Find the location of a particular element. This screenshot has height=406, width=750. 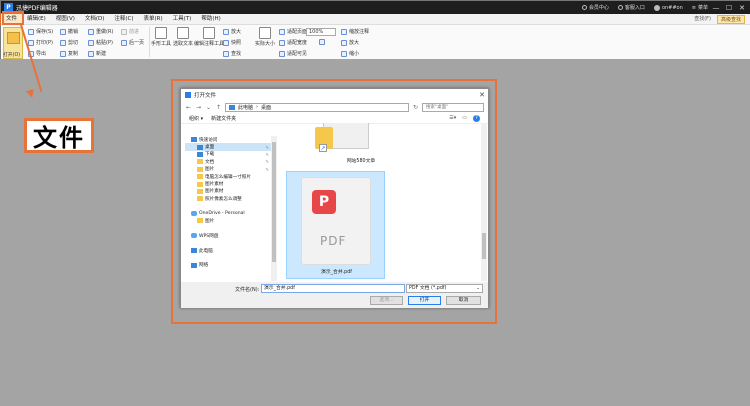

refresh-icon: ↻ is located at coordinates (415, 107).